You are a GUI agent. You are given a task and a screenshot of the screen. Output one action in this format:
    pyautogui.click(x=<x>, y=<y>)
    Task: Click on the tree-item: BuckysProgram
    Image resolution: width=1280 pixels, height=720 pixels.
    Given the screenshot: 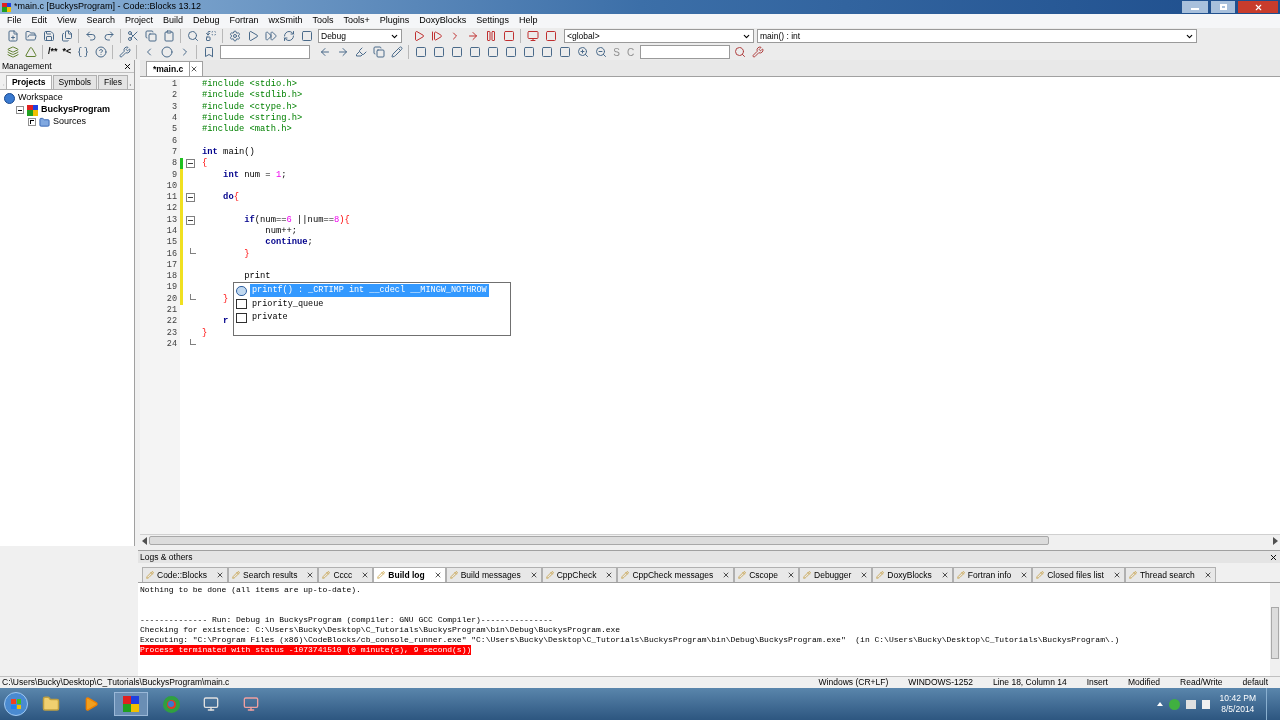 What is the action you would take?
    pyautogui.click(x=76, y=110)
    